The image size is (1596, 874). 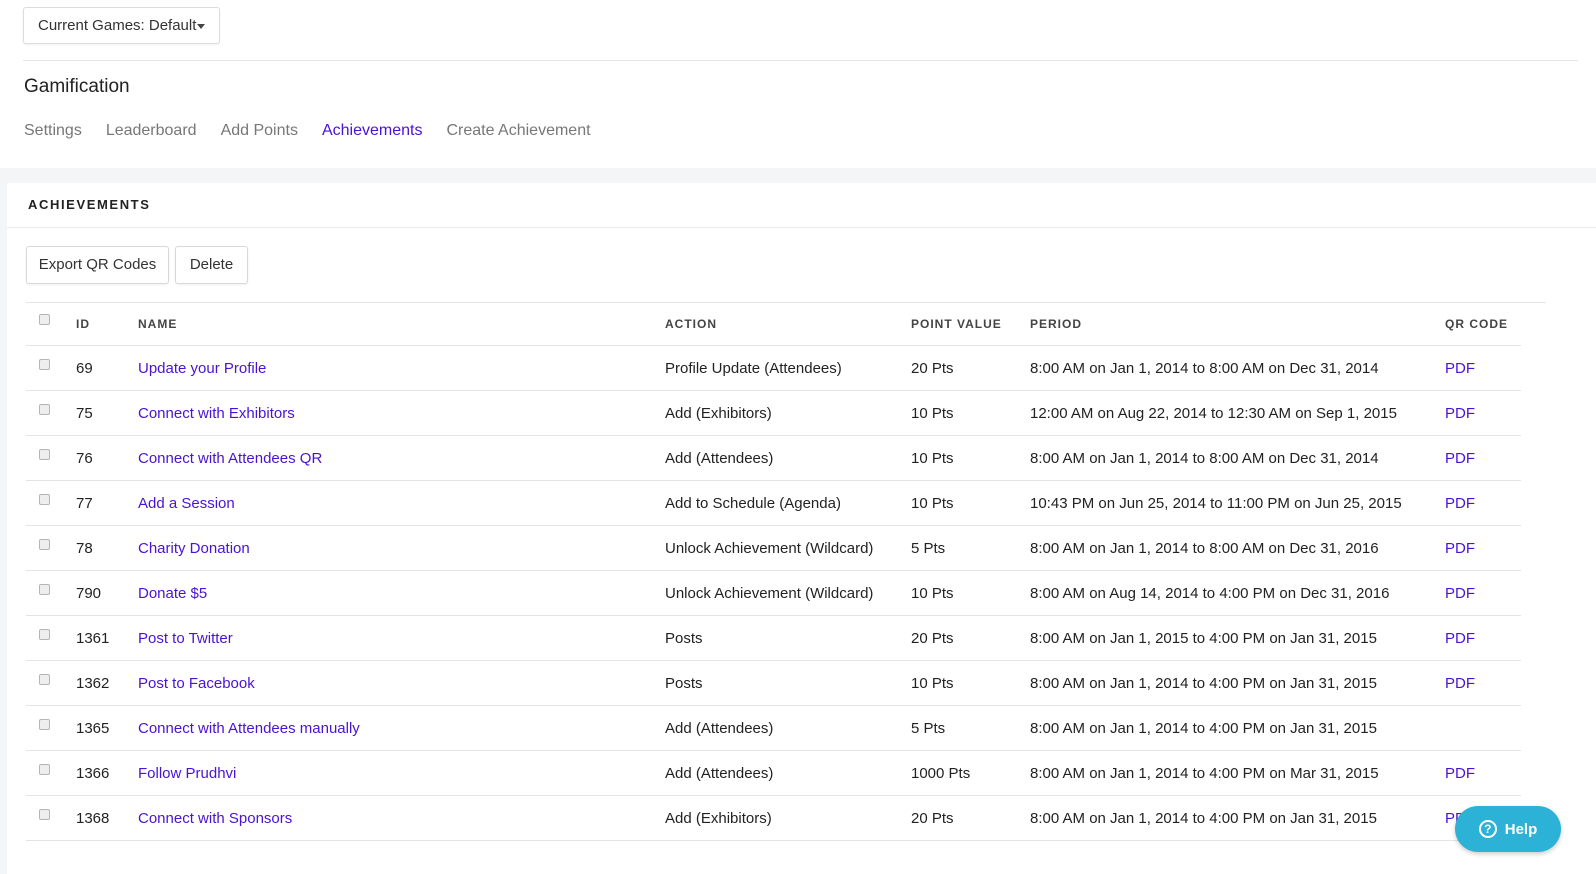 What do you see at coordinates (185, 638) in the screenshot?
I see `achievement-name-link: Post to Twitter` at bounding box center [185, 638].